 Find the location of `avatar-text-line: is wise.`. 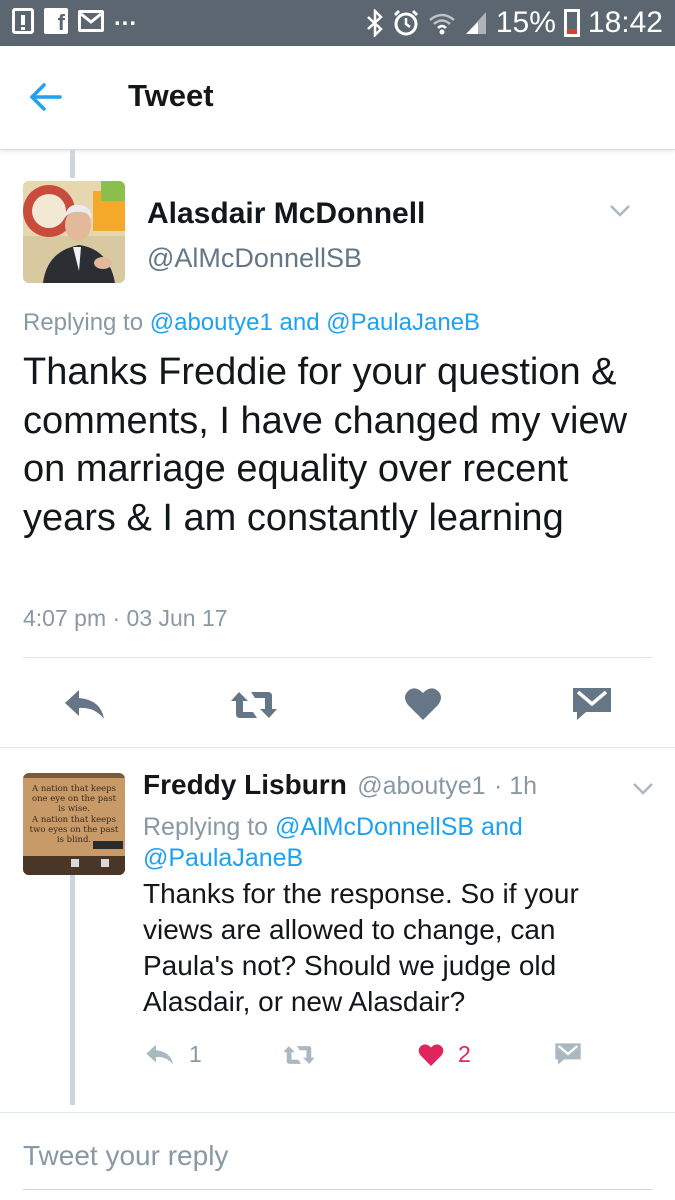

avatar-text-line: is wise. is located at coordinates (74, 809).